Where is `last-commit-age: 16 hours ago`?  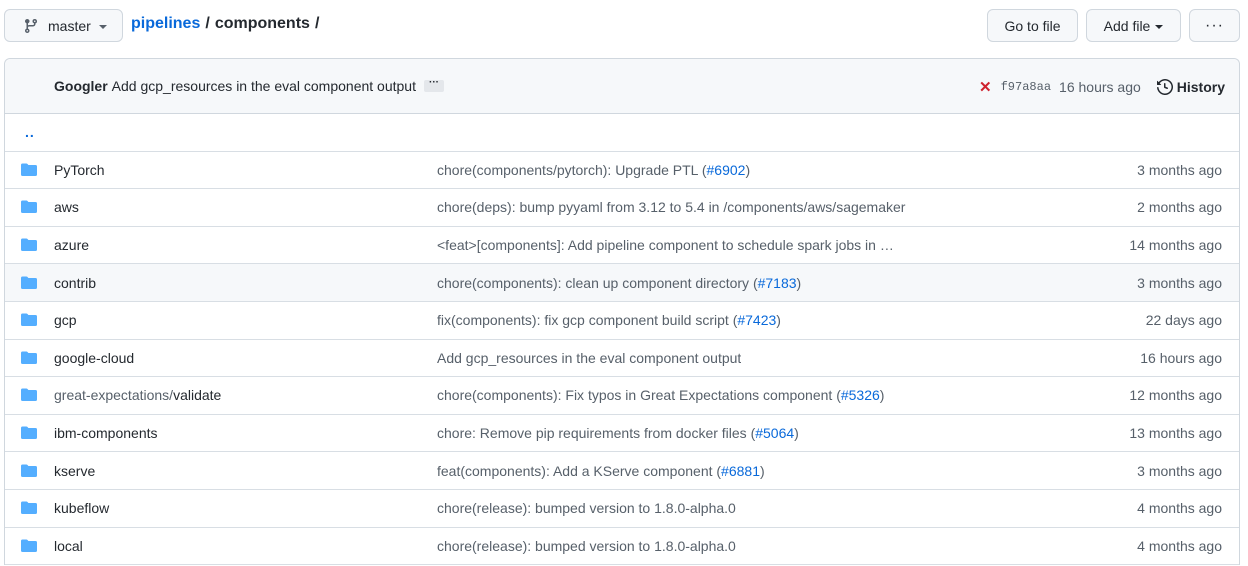 last-commit-age: 16 hours ago is located at coordinates (1181, 357).